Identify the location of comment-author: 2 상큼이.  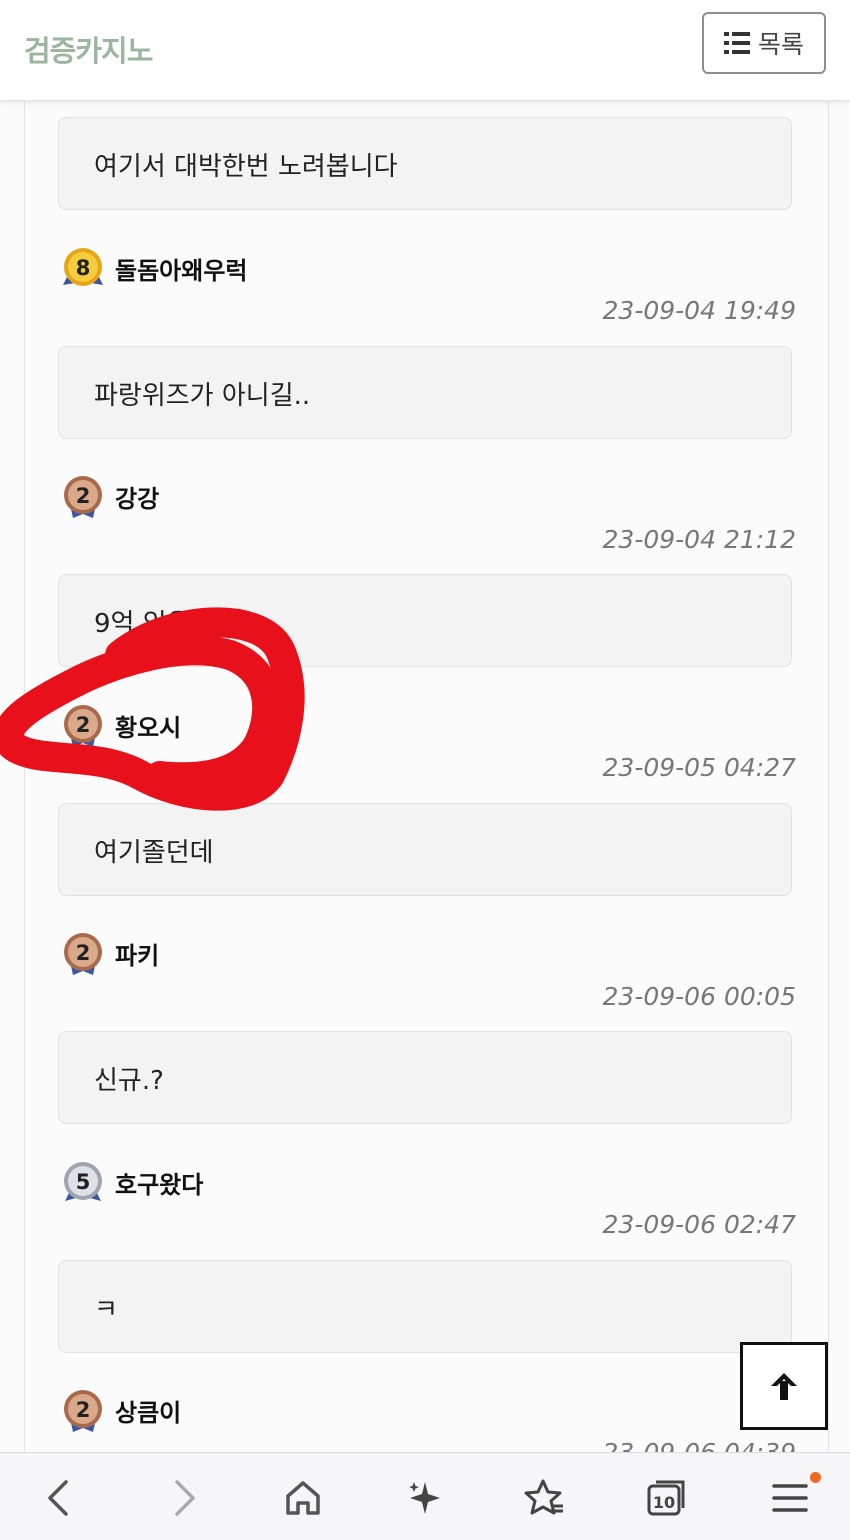
(121, 1410).